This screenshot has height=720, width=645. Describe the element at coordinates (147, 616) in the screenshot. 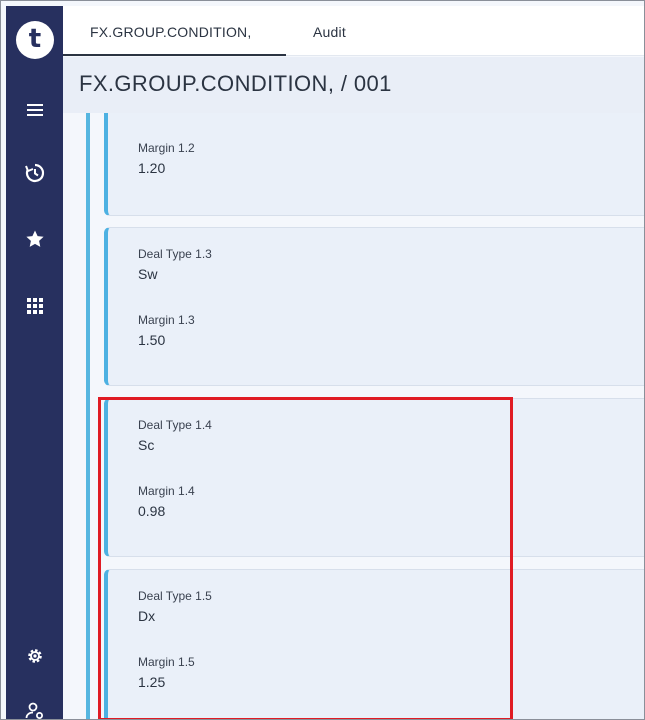

I see `deal-type-value: Dx` at that location.